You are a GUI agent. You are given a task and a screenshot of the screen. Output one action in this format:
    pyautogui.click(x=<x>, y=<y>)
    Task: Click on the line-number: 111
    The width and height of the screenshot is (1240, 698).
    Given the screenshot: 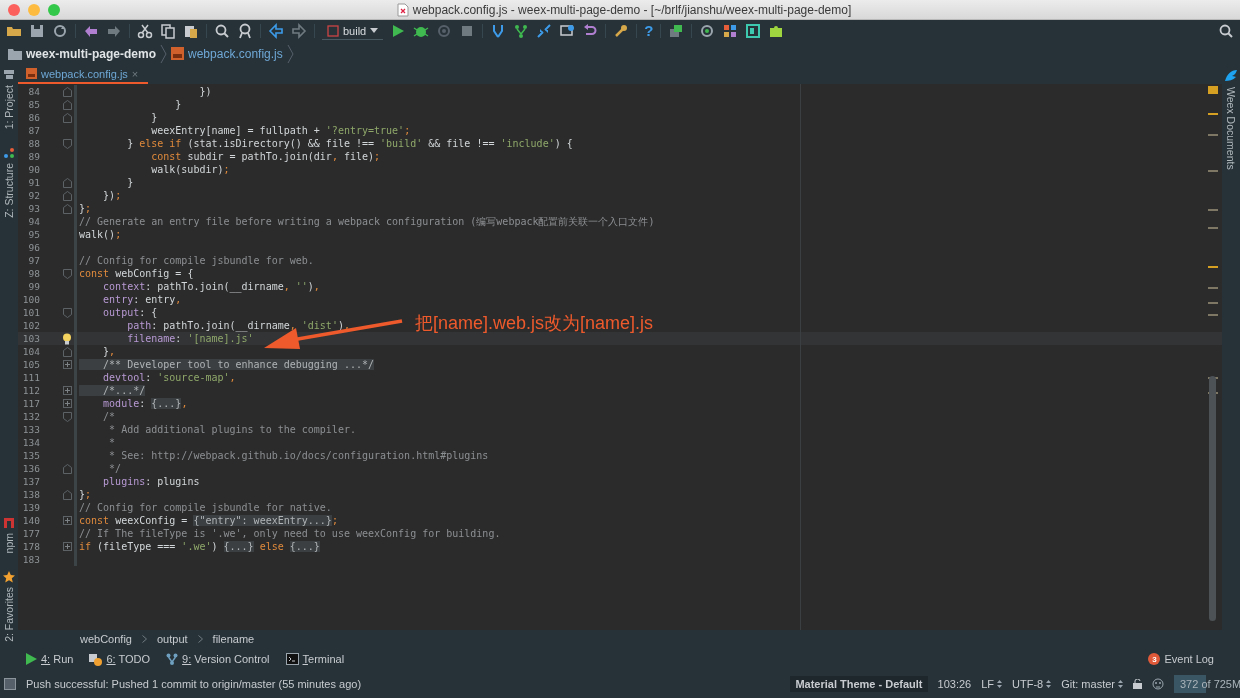 What is the action you would take?
    pyautogui.click(x=30, y=377)
    